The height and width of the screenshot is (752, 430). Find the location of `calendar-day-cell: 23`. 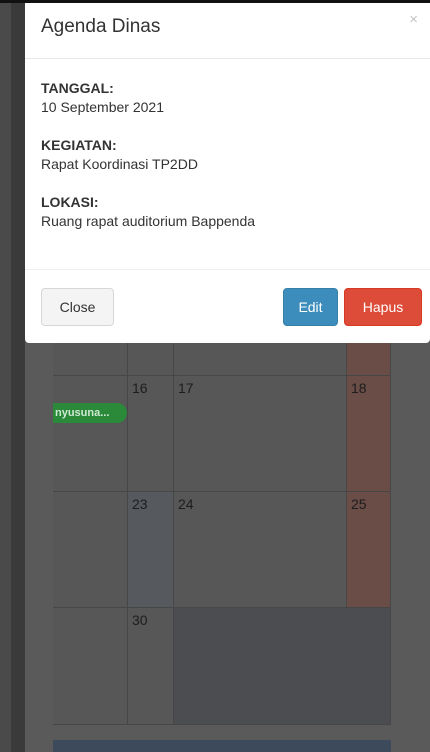

calendar-day-cell: 23 is located at coordinates (151, 550).